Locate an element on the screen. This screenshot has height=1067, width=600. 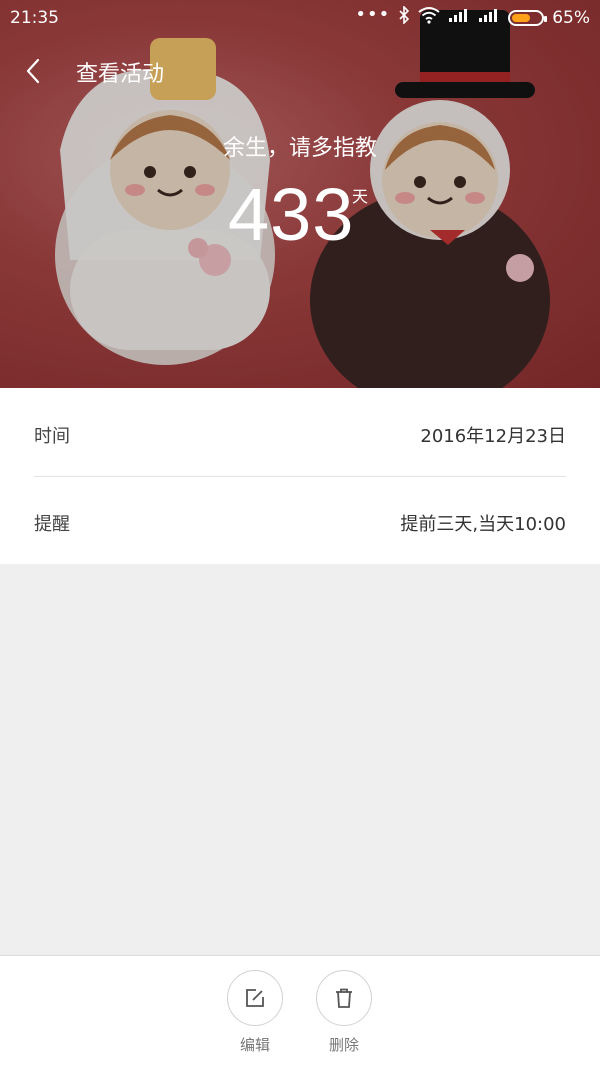
detail-value: 提前三天,当天10:00 is located at coordinates (483, 524).